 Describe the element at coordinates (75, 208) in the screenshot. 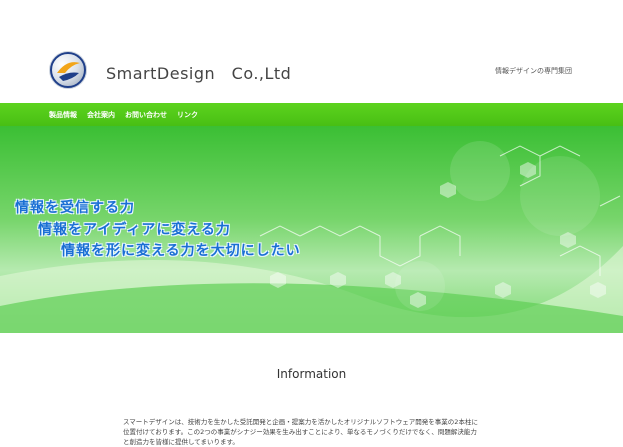

I see `hero-line-1: 情報を受信する力` at that location.